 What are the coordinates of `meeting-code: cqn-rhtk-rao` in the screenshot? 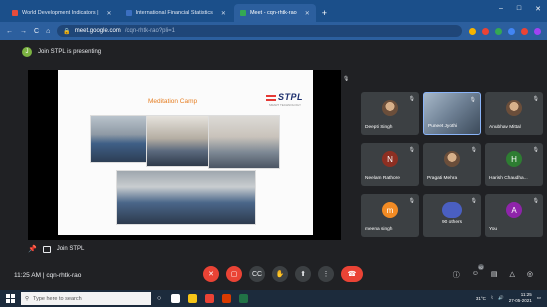 It's located at (64, 275).